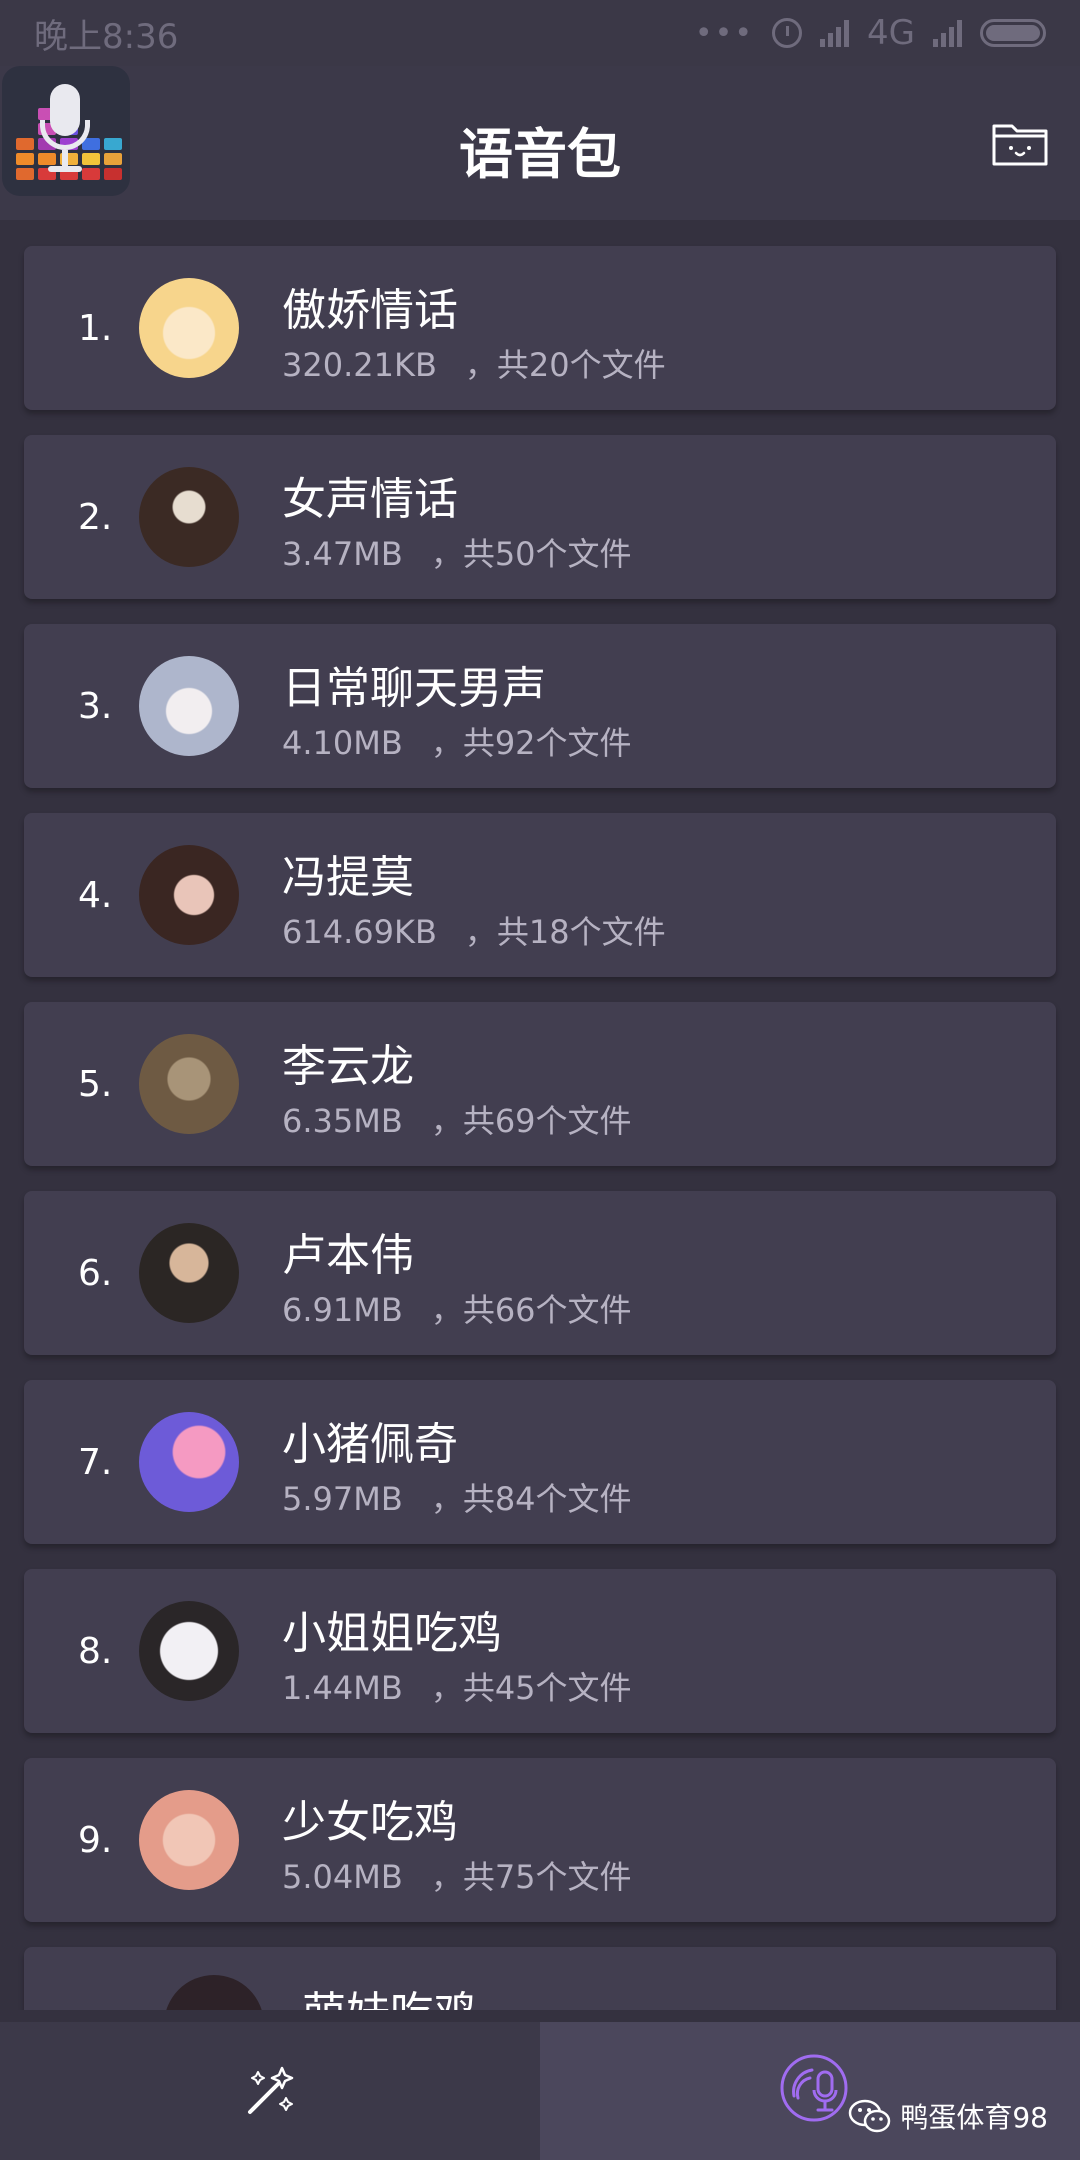  What do you see at coordinates (95, 895) in the screenshot?
I see `item-index: 4.` at bounding box center [95, 895].